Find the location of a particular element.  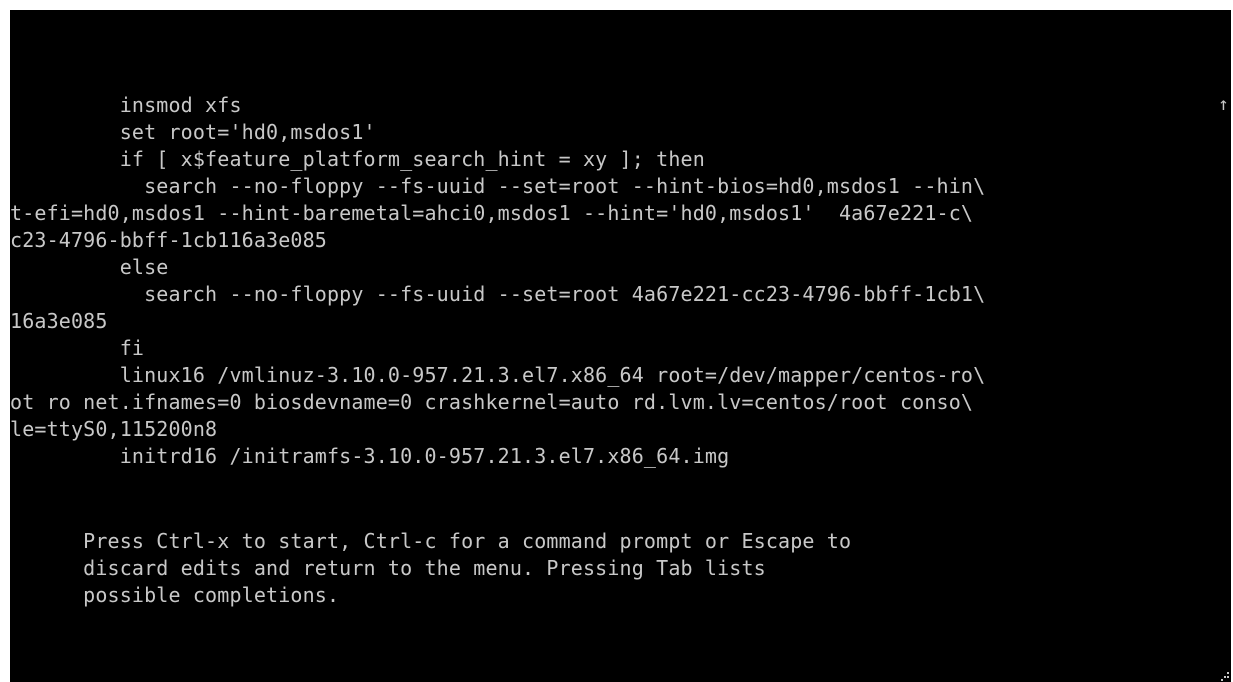

editor-line-1: insmod xfs is located at coordinates (126, 105).